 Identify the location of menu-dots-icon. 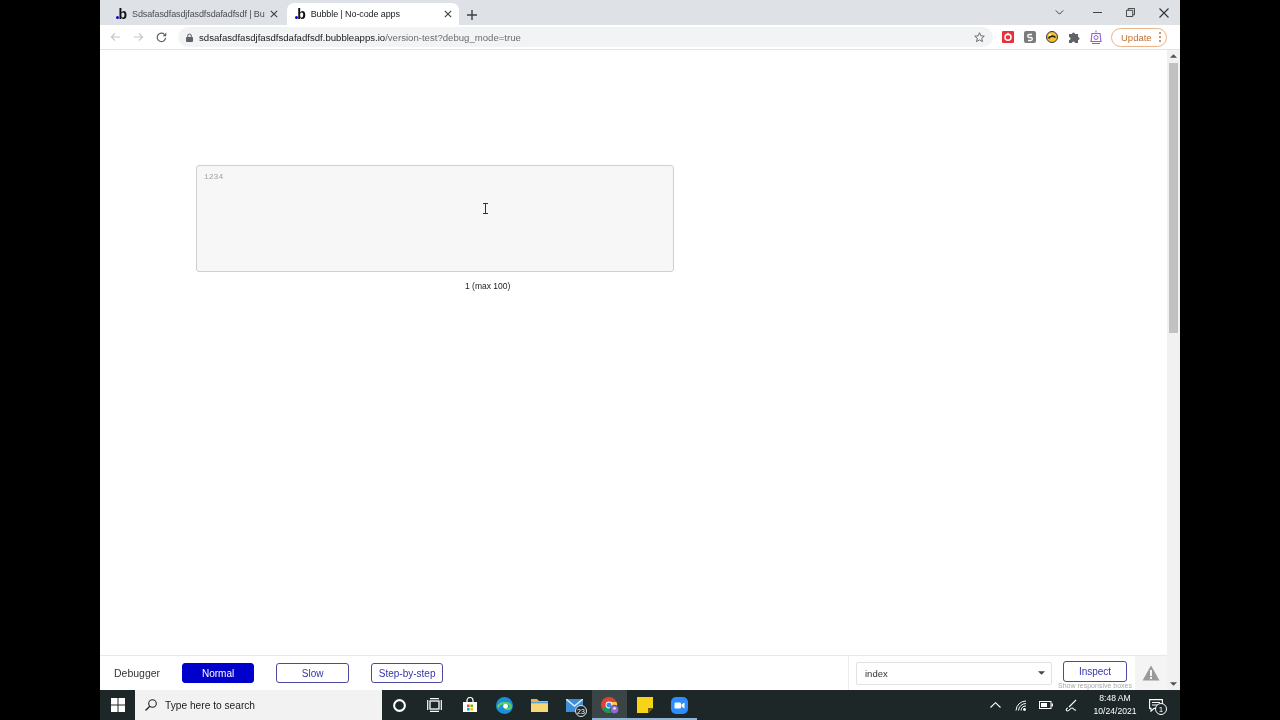
(1159, 37).